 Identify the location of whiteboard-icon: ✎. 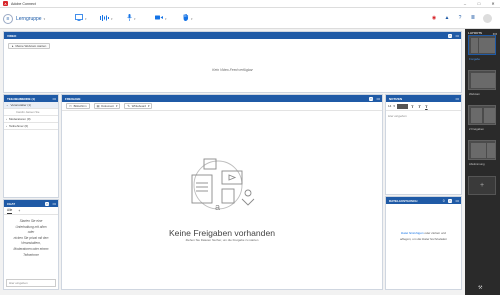
(128, 106).